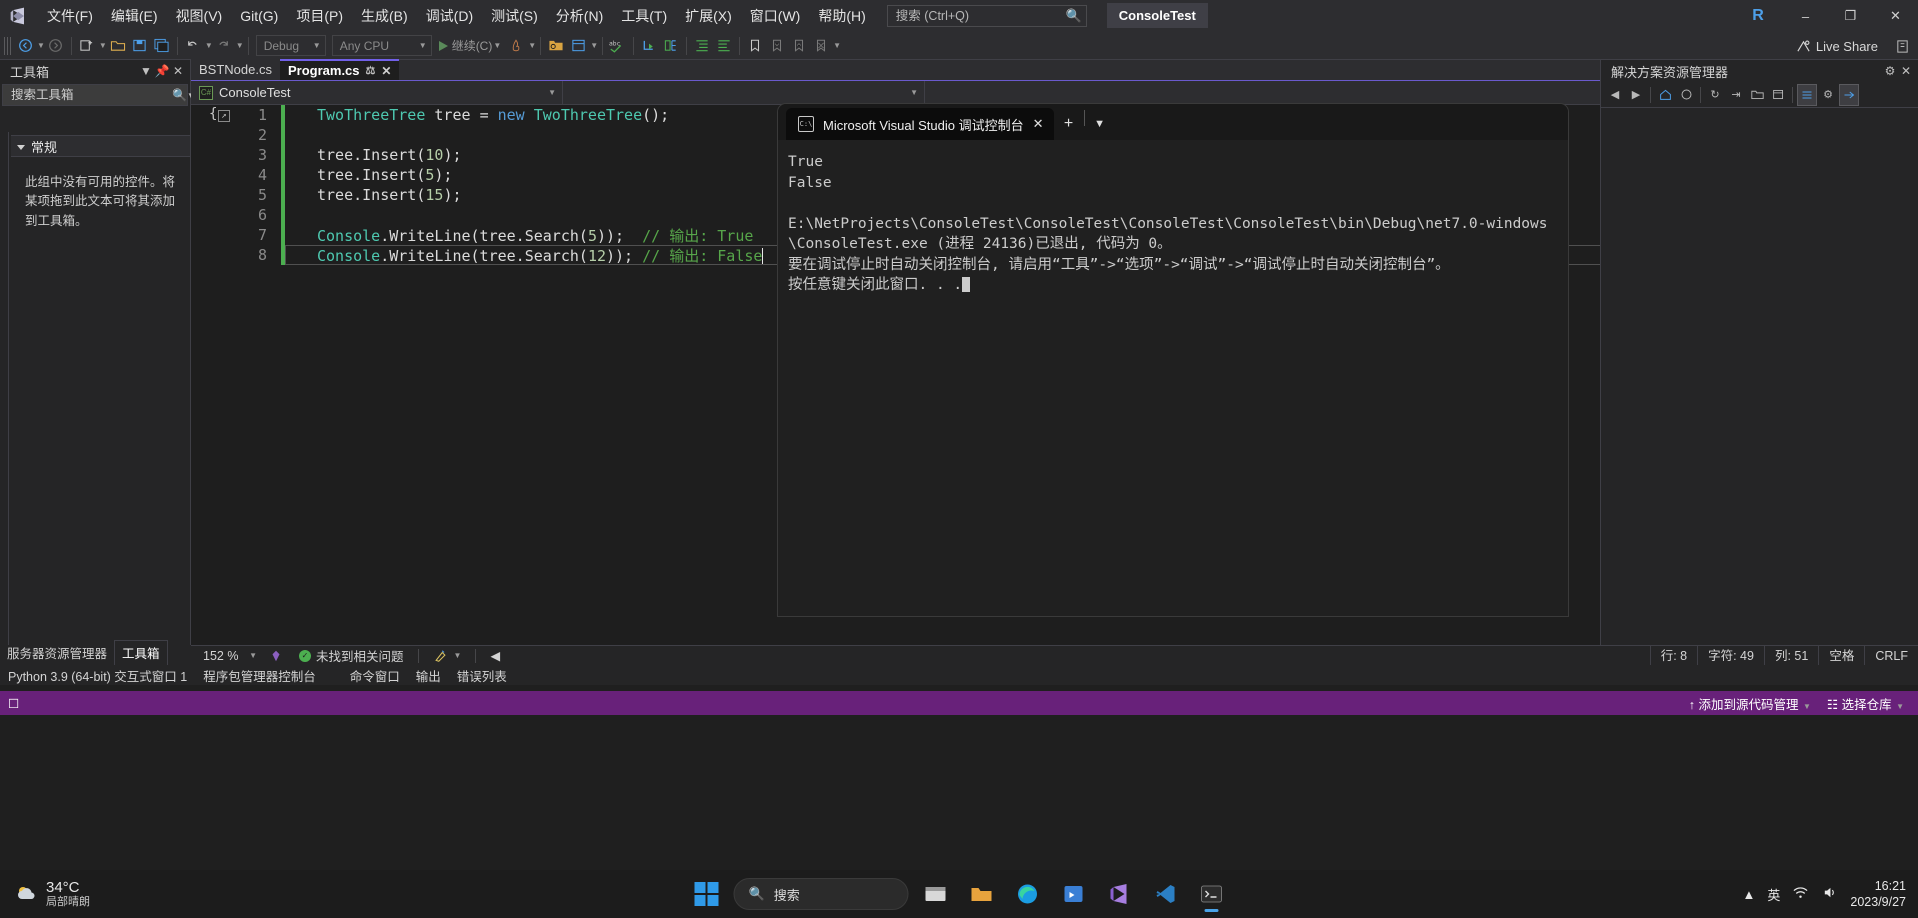 The height and width of the screenshot is (918, 1918). I want to click on menu-git: Git(G), so click(259, 16).